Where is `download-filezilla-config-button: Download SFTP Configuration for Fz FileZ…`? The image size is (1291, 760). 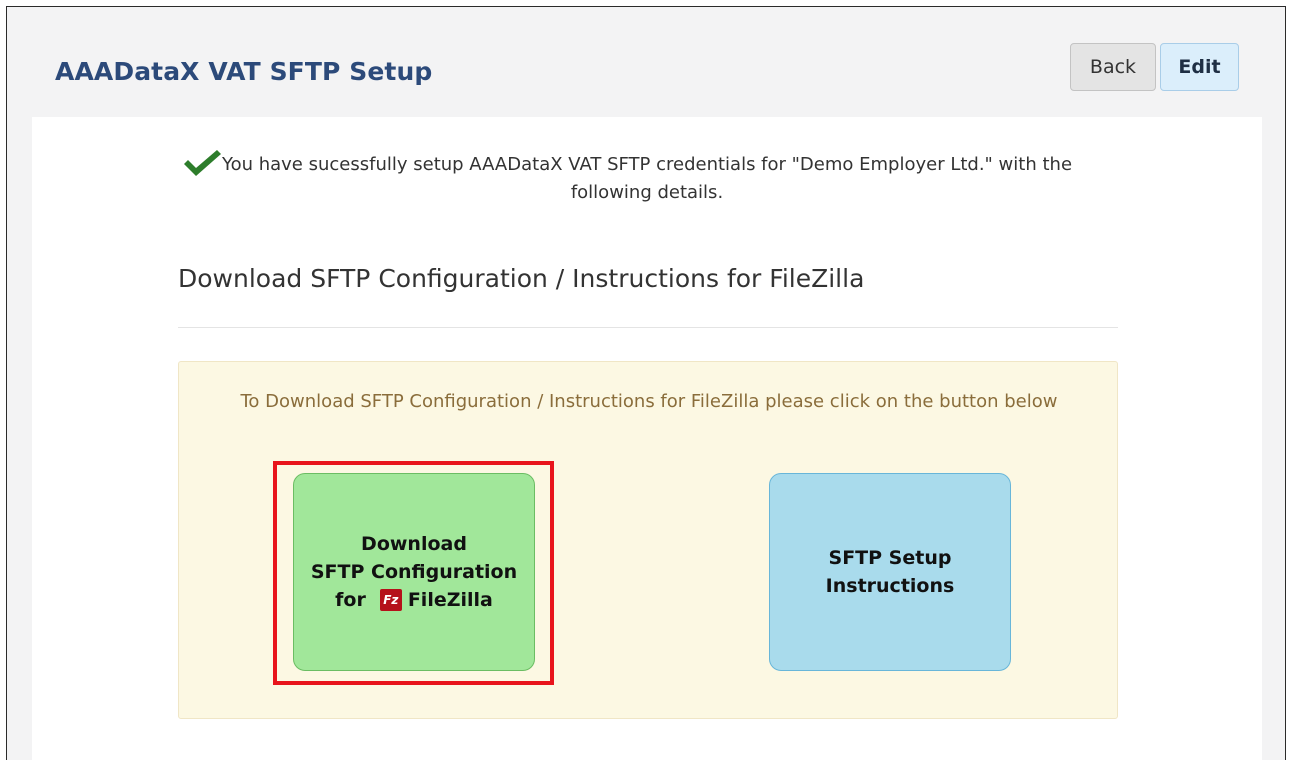 download-filezilla-config-button: Download SFTP Configuration for Fz FileZ… is located at coordinates (414, 572).